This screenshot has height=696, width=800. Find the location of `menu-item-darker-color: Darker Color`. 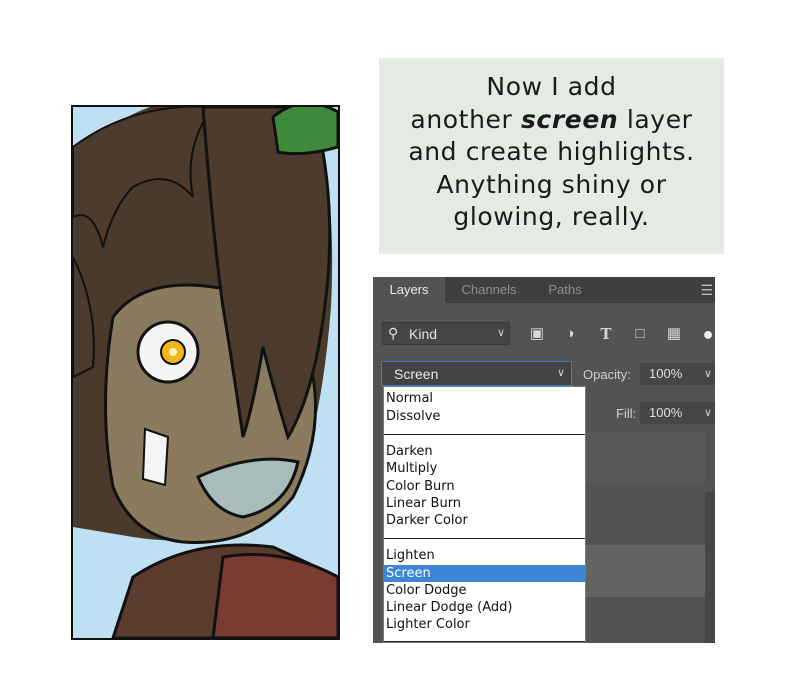

menu-item-darker-color: Darker Color is located at coordinates (484, 520).